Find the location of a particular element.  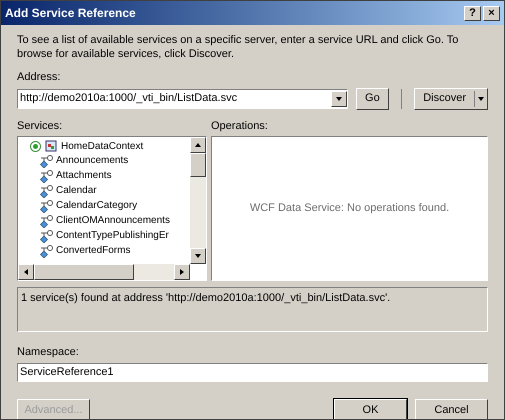

address-field: http://demo2010a:1000/_vti_bin/ListData.svc is located at coordinates (182, 98).